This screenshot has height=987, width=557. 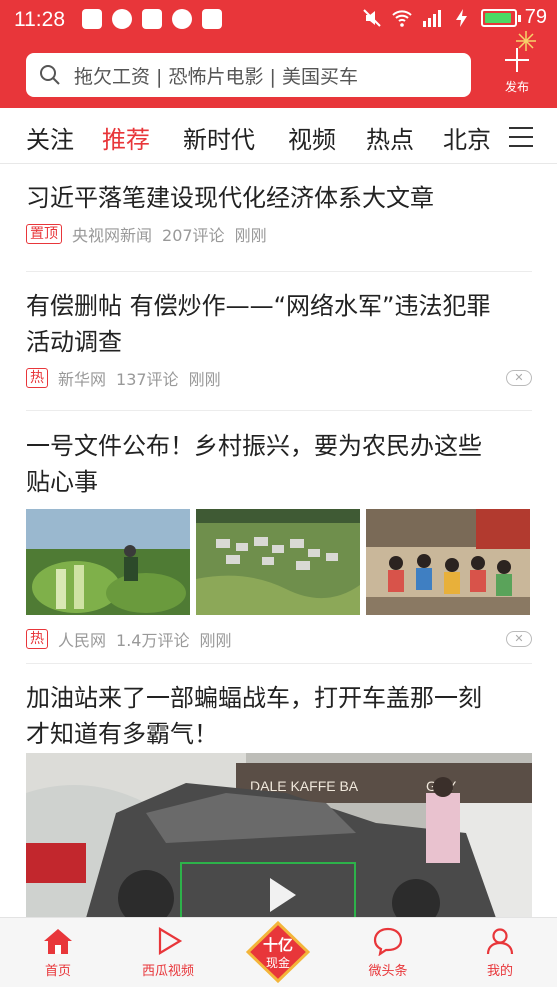 I want to click on wifi-icon, so click(x=402, y=18).